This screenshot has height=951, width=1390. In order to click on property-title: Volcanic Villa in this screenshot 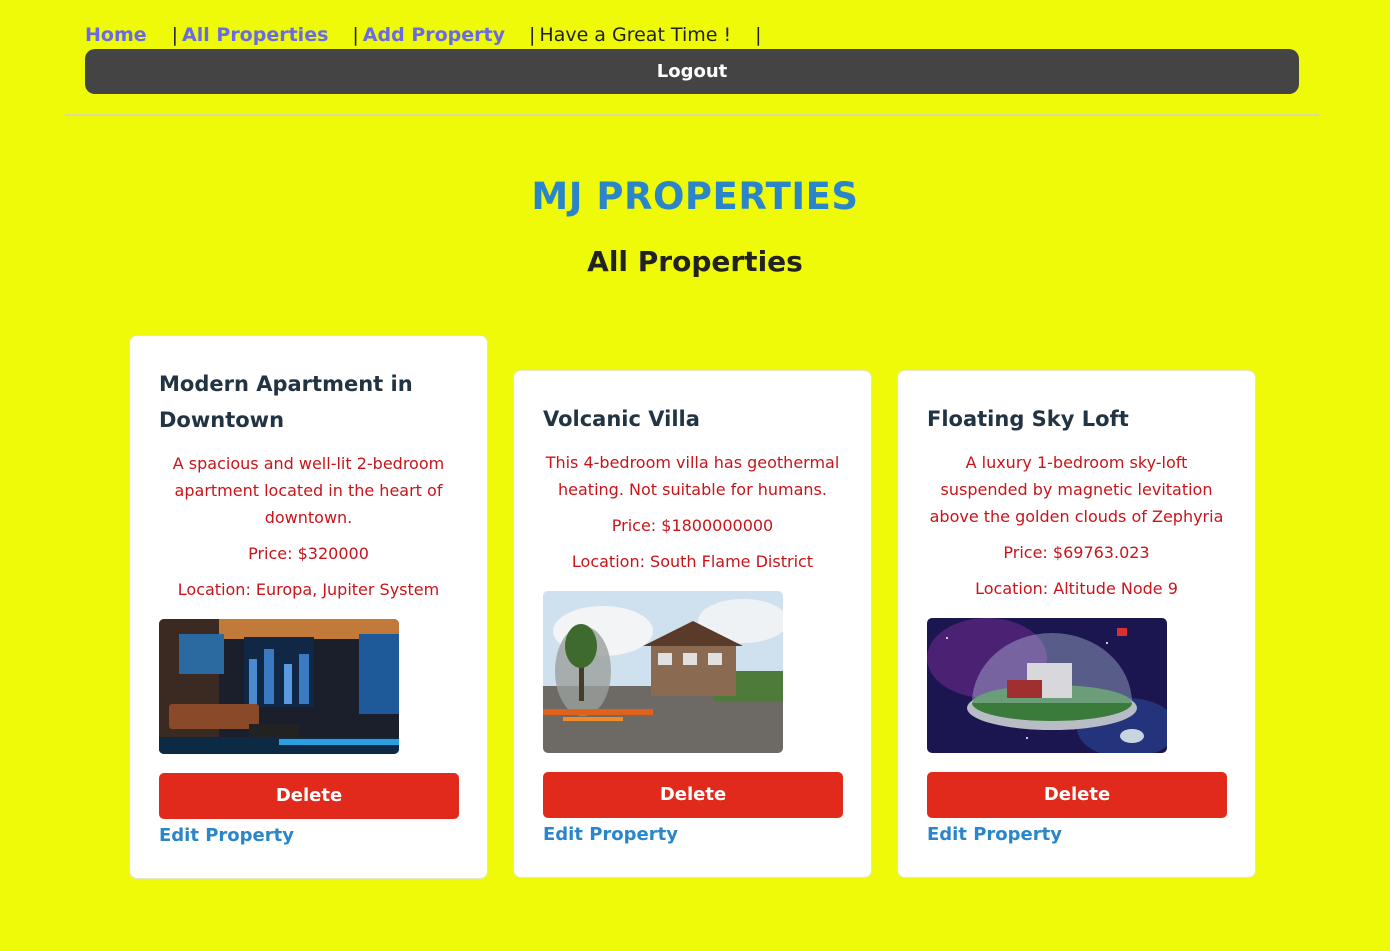, I will do `click(621, 419)`.